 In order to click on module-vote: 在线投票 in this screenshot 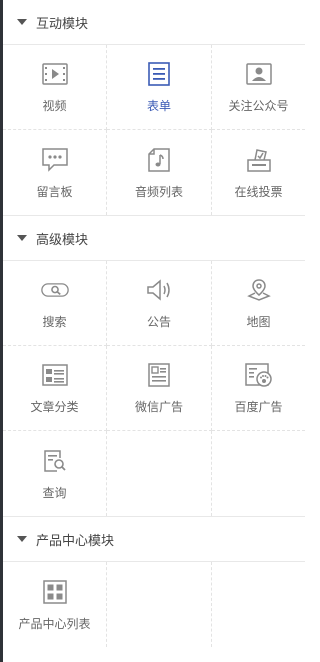, I will do `click(258, 172)`.